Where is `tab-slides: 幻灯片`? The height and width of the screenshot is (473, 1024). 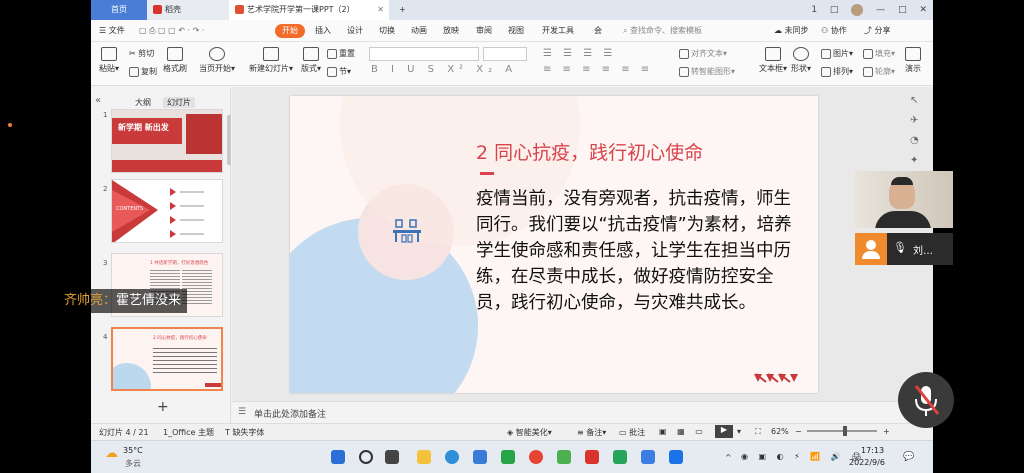
tab-slides: 幻灯片 is located at coordinates (179, 102).